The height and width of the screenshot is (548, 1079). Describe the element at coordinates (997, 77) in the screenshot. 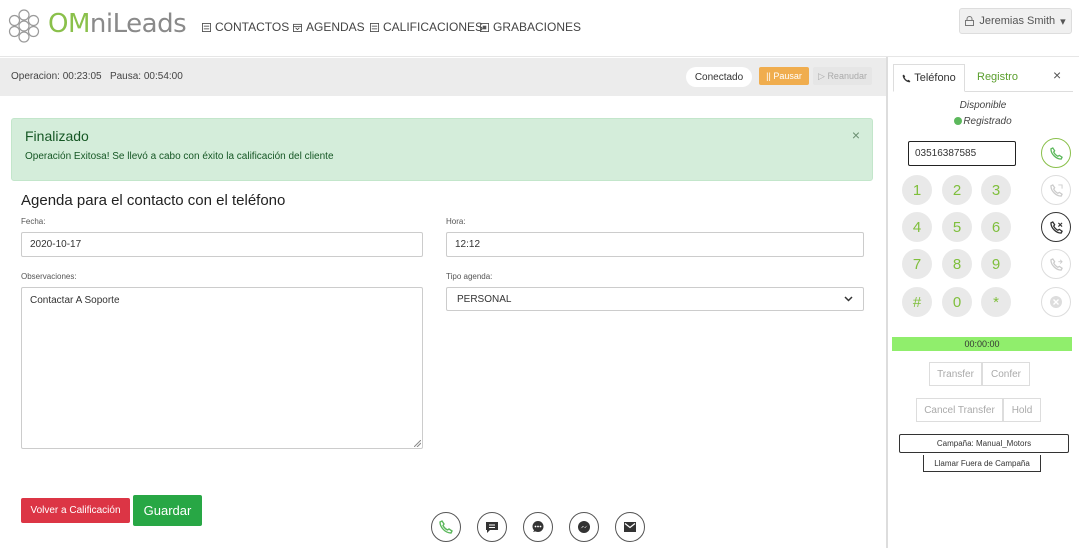

I see `tab-register: Registro` at that location.